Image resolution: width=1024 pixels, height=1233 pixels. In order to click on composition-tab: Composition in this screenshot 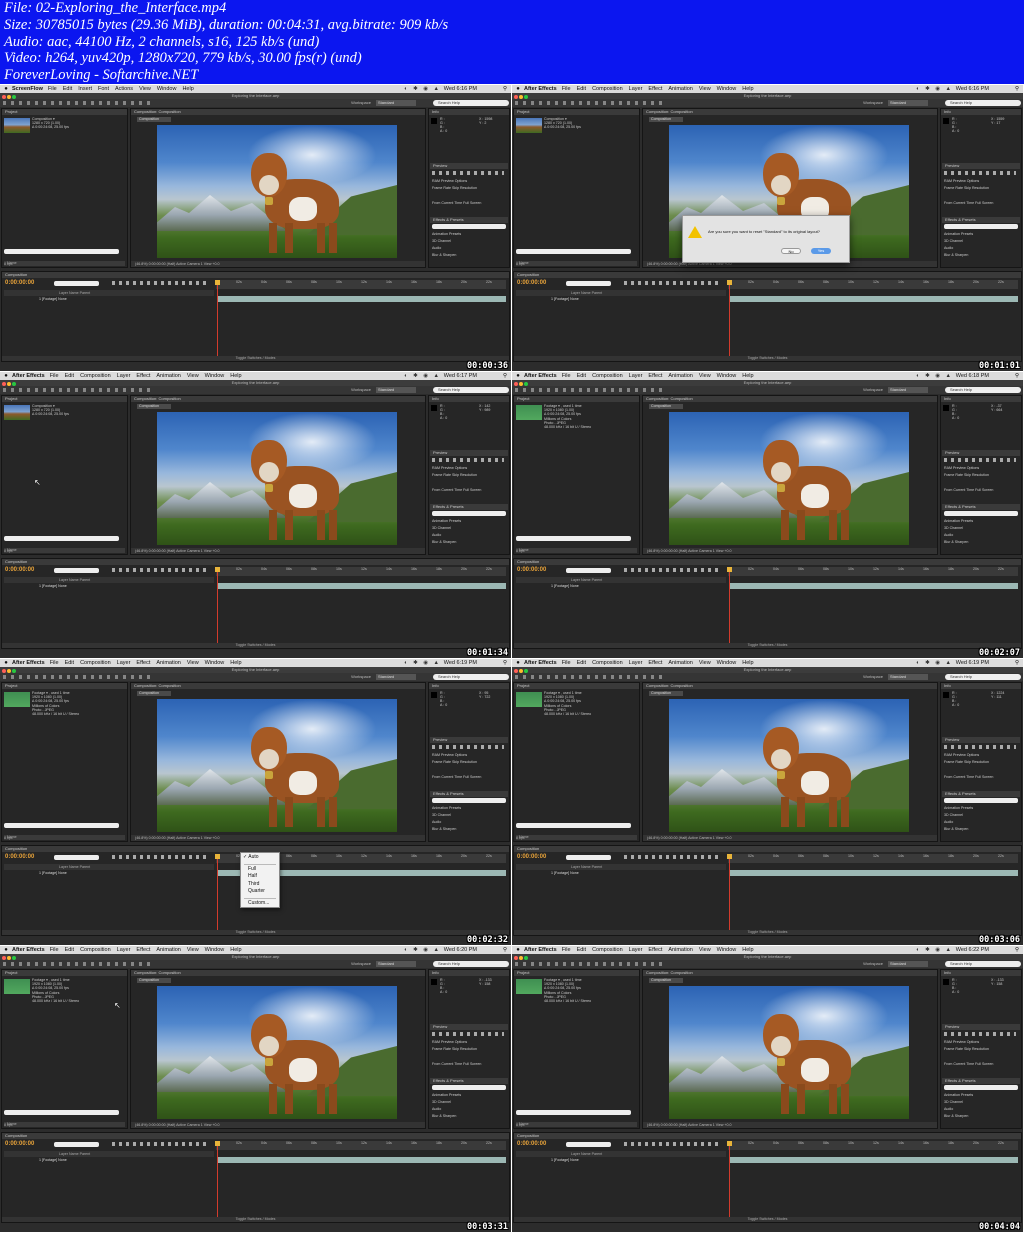, I will do `click(278, 686)`.